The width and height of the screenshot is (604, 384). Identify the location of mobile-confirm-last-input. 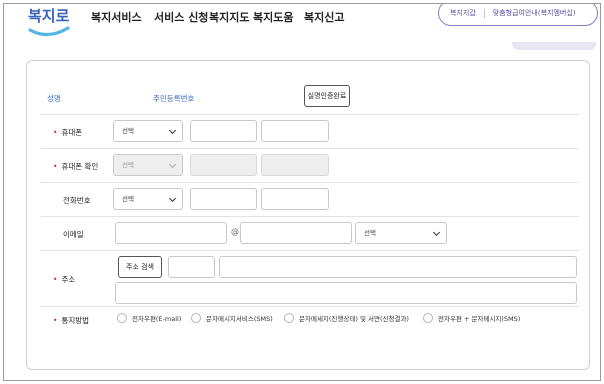
(295, 165).